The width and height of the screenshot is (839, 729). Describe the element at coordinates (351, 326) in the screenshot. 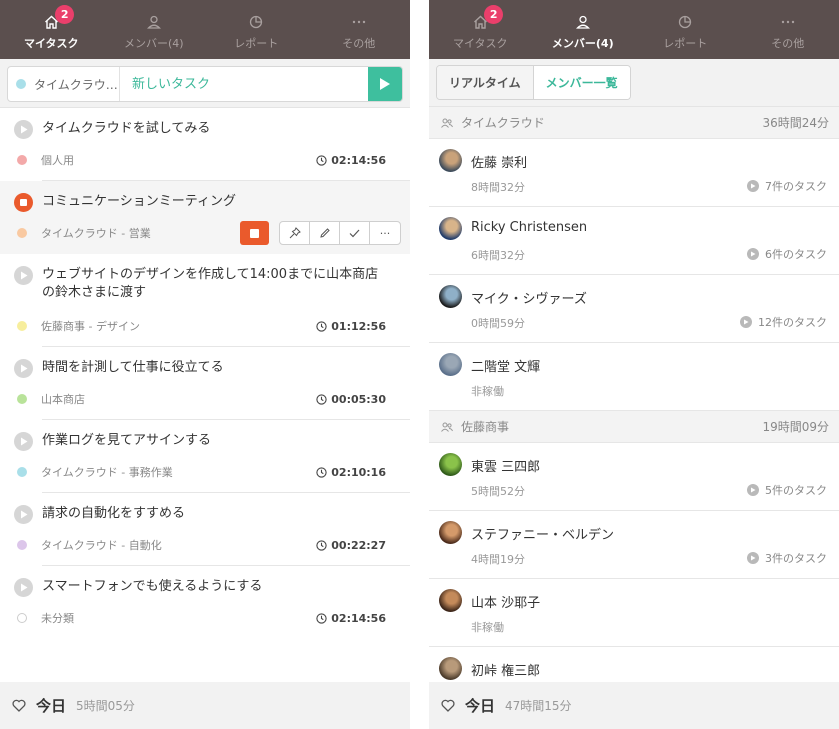

I see `task-duration: 01:12:56` at that location.